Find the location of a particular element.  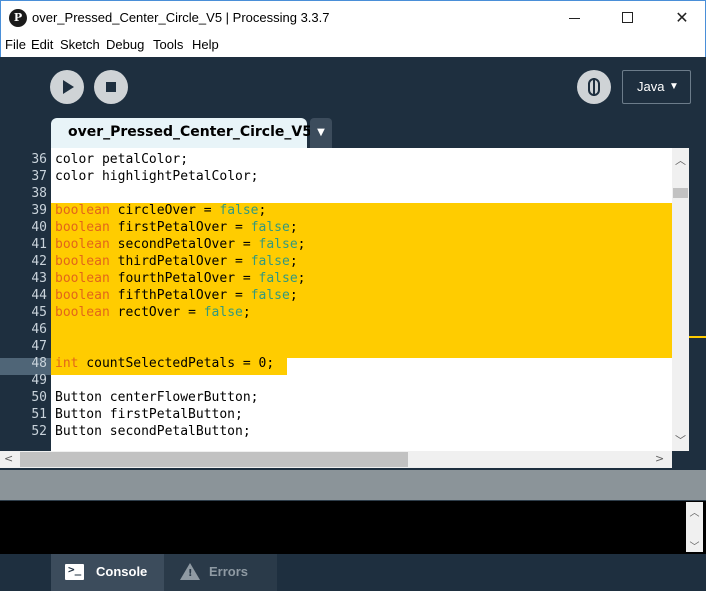

line-number: 40 is located at coordinates (39, 227).